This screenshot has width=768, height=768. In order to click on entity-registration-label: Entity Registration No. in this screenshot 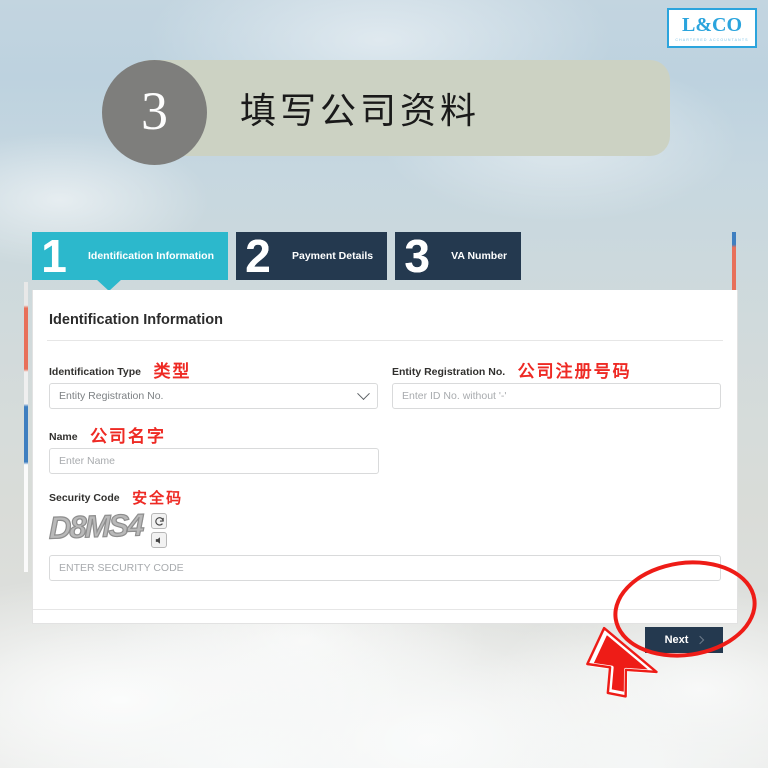, I will do `click(449, 372)`.